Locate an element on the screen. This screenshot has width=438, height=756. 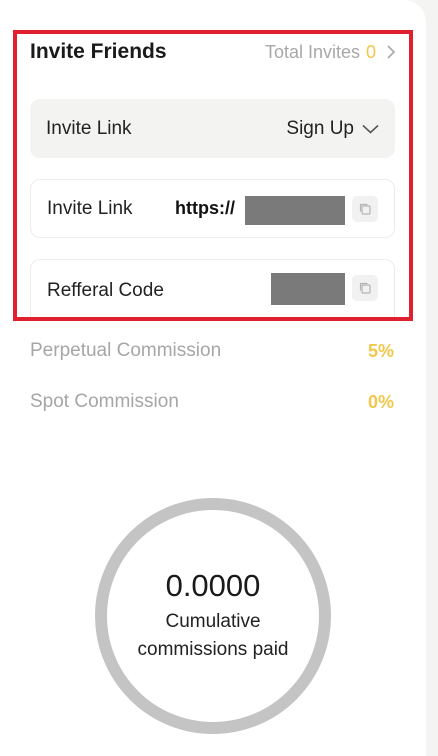
commission-value: 0% is located at coordinates (380, 401).